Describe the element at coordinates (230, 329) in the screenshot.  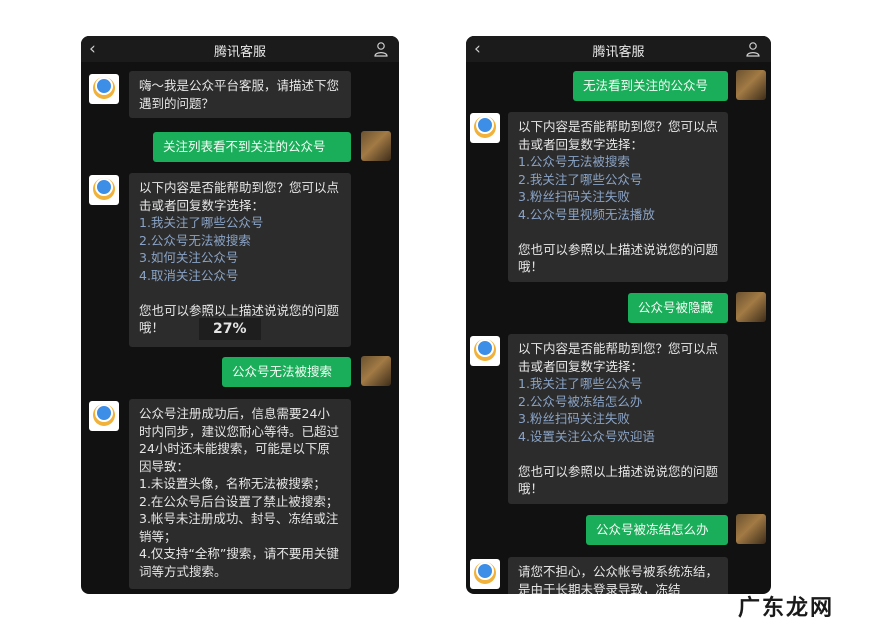
I see `loading-progress: 27%` at that location.